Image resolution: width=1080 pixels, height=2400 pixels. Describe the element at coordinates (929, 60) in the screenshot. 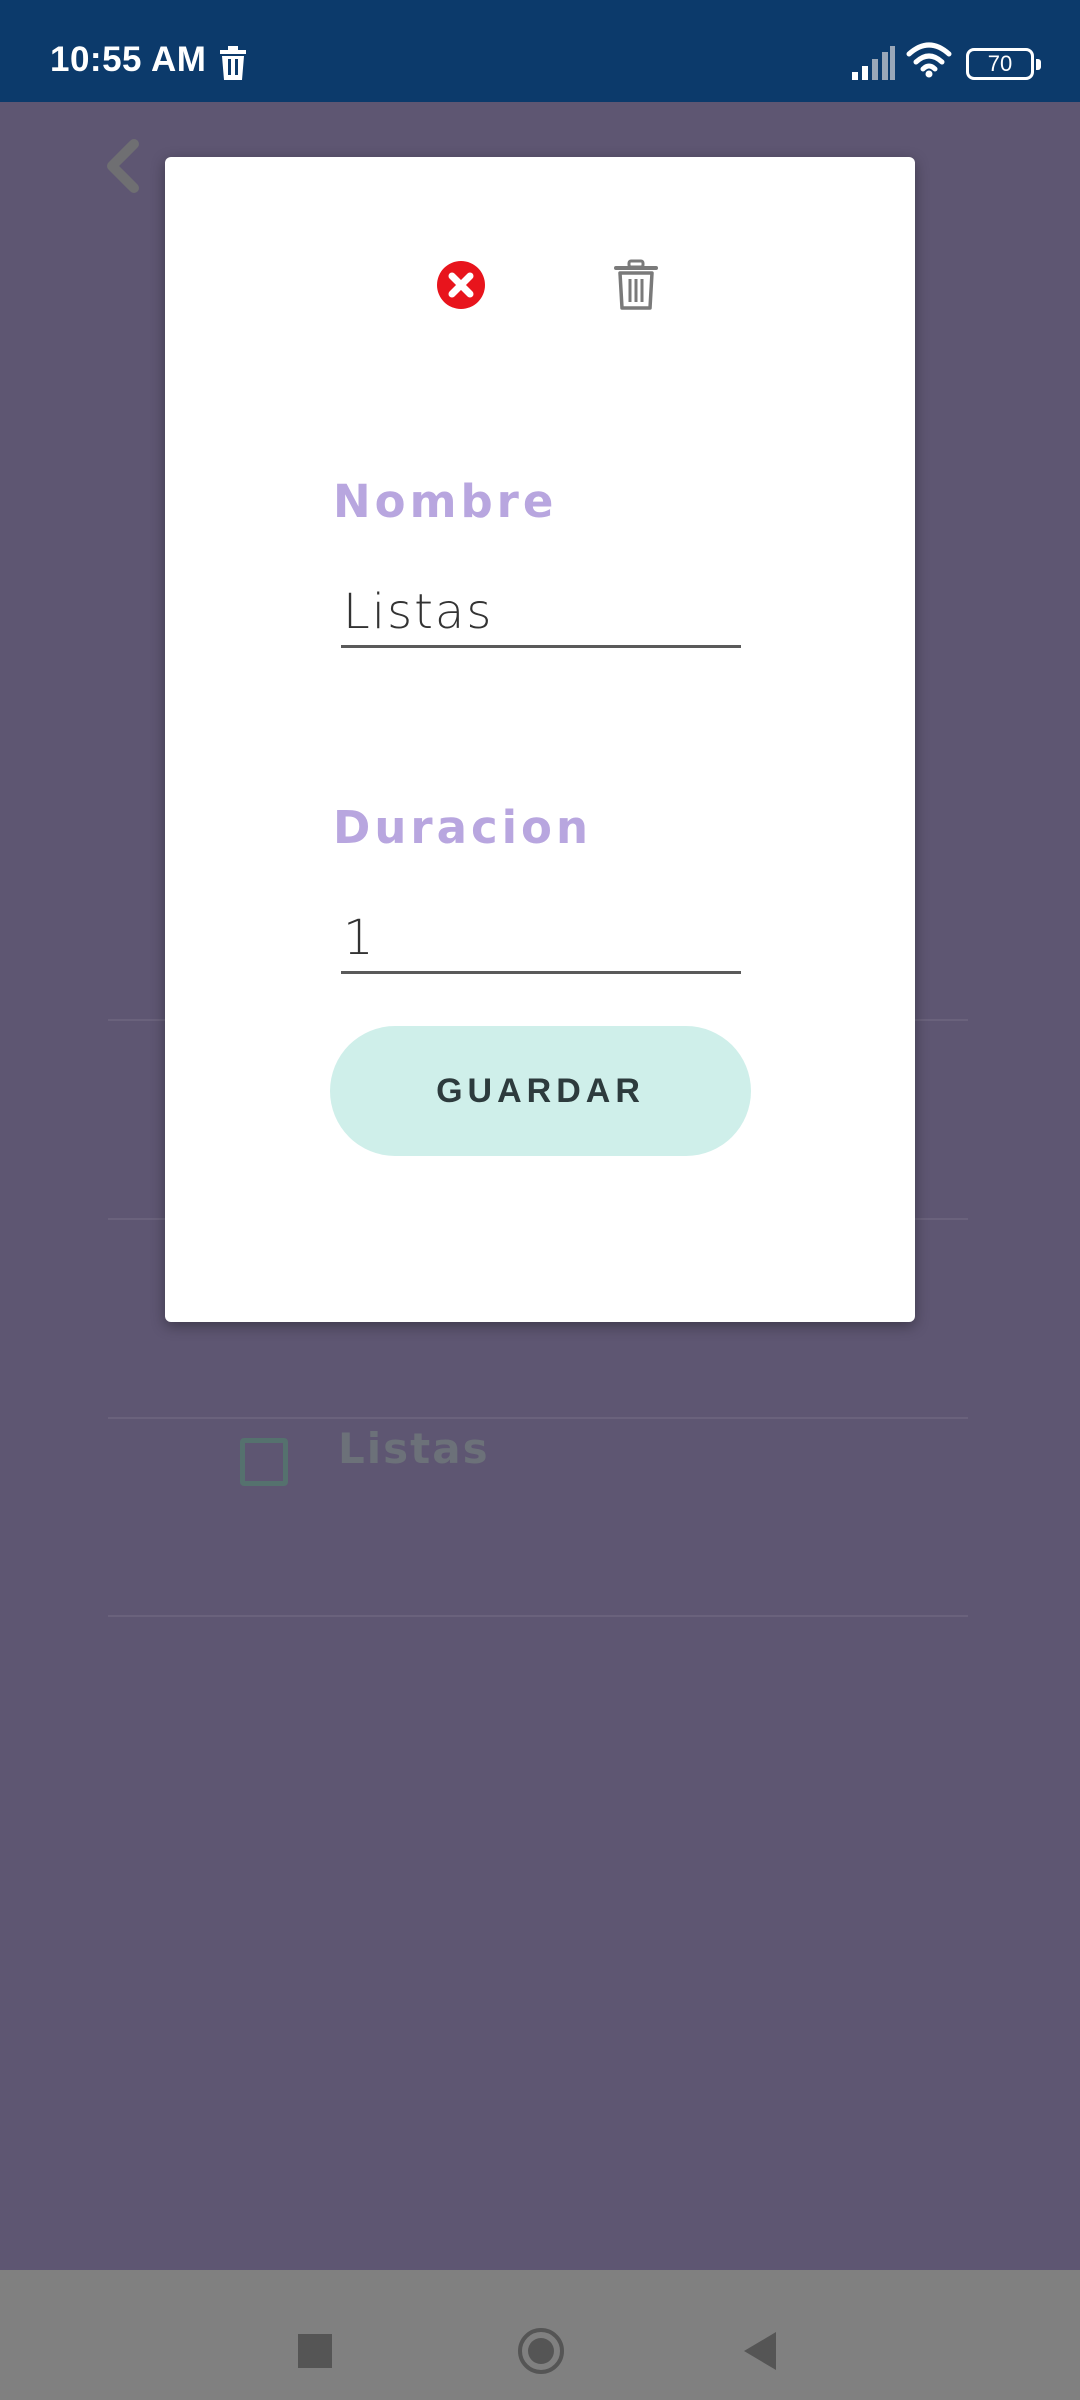

I see `wifi-icon` at that location.